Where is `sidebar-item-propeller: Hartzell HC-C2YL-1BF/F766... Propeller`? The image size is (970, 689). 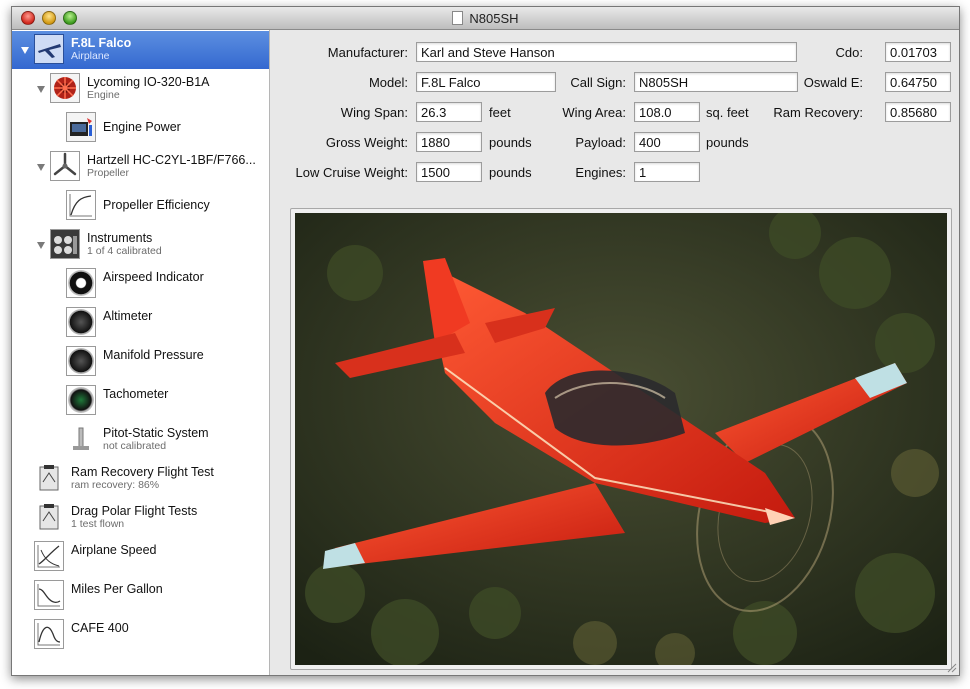
sidebar-item-propeller: Hartzell HC-C2YL-1BF/F766... Propeller is located at coordinates (140, 167).